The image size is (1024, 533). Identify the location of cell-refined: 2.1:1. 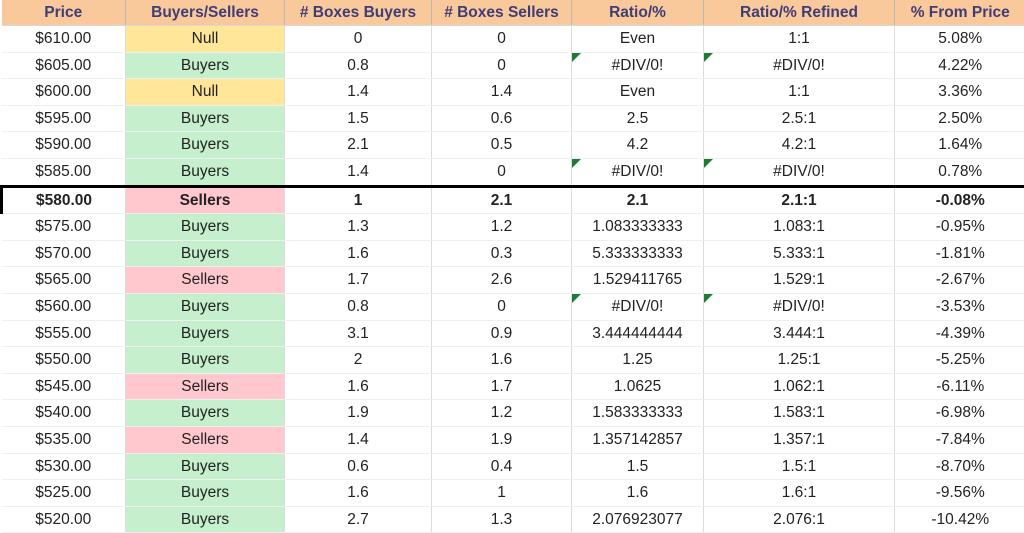
(799, 200).